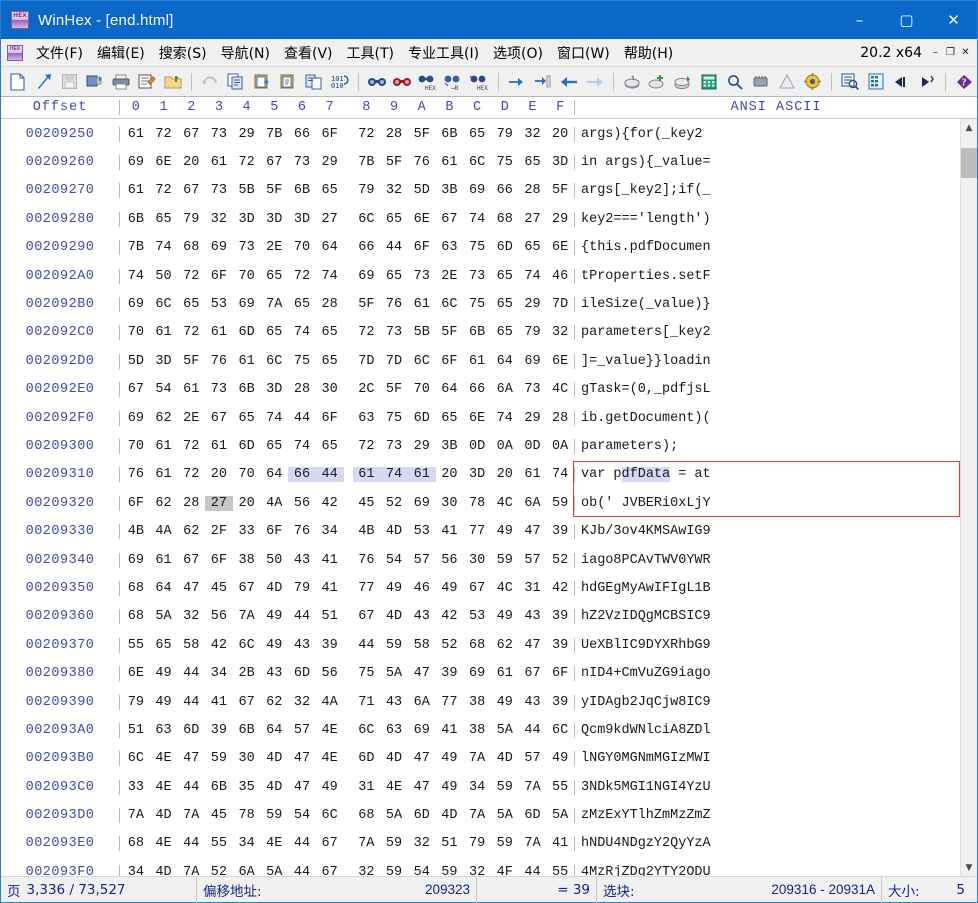 Image resolution: width=978 pixels, height=903 pixels. I want to click on row-ascii: ileSize(_value)}, so click(767, 305).